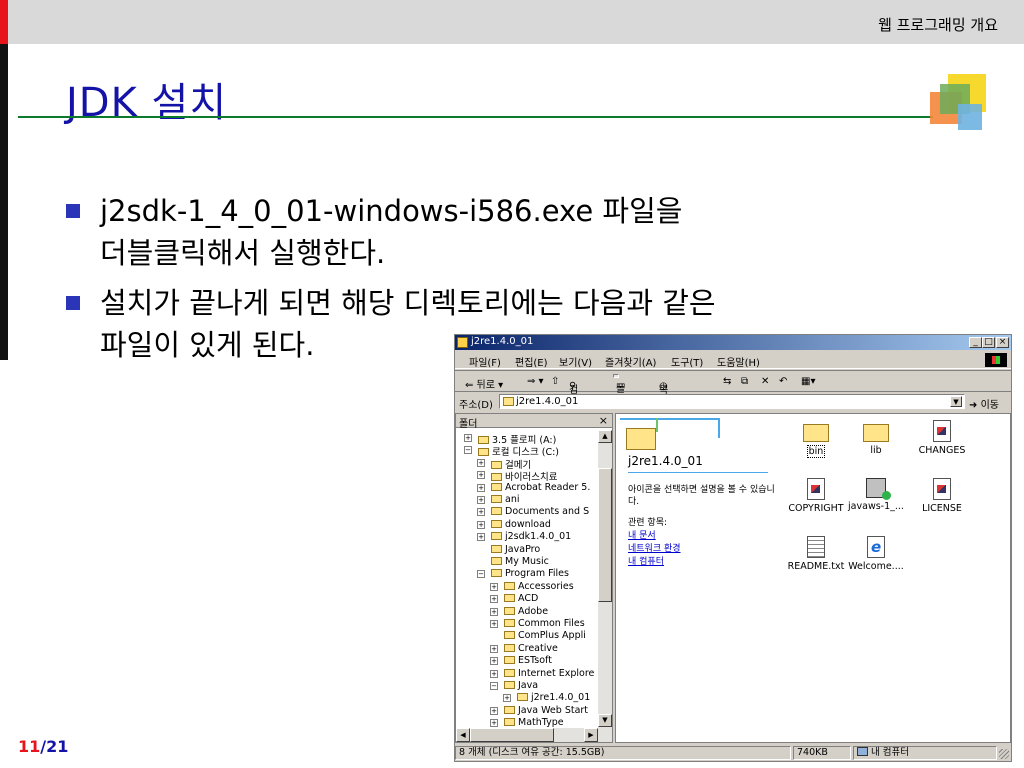  Describe the element at coordinates (515, 550) in the screenshot. I see `tree-item: JavaPro` at that location.